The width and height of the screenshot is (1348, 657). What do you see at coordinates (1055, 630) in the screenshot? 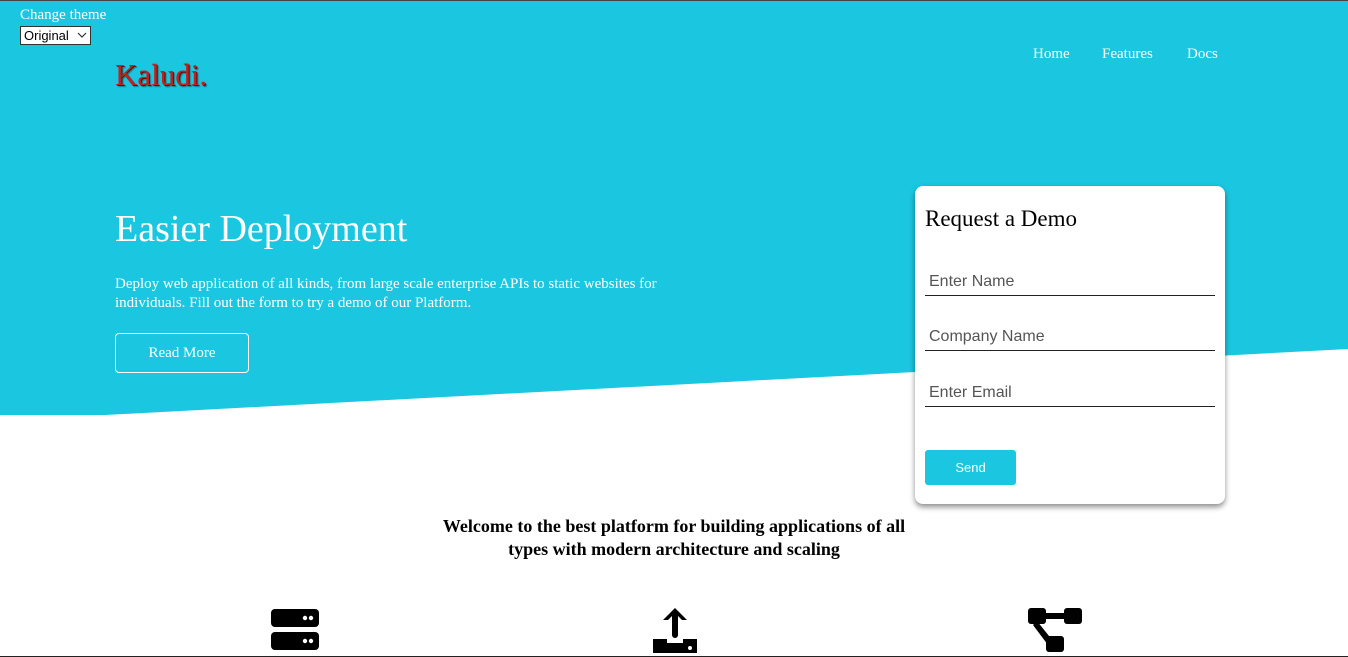
I see `network-icon` at bounding box center [1055, 630].